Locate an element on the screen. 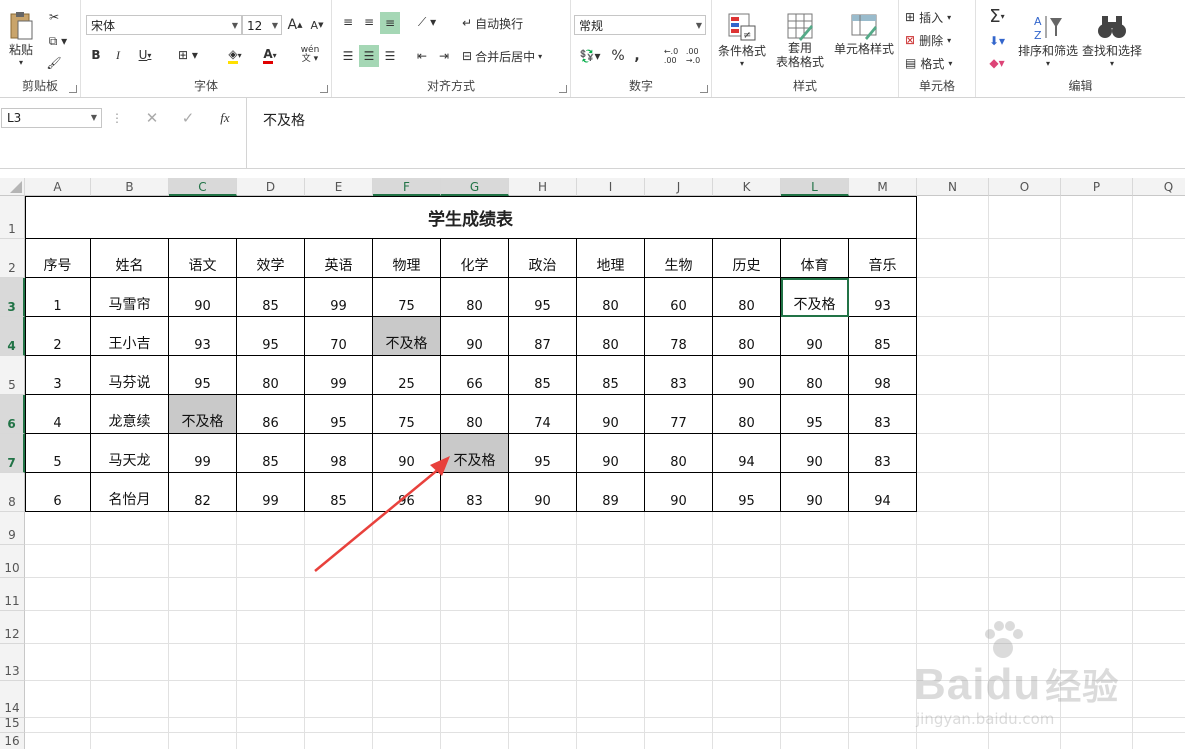  cell-l11 is located at coordinates (815, 594).